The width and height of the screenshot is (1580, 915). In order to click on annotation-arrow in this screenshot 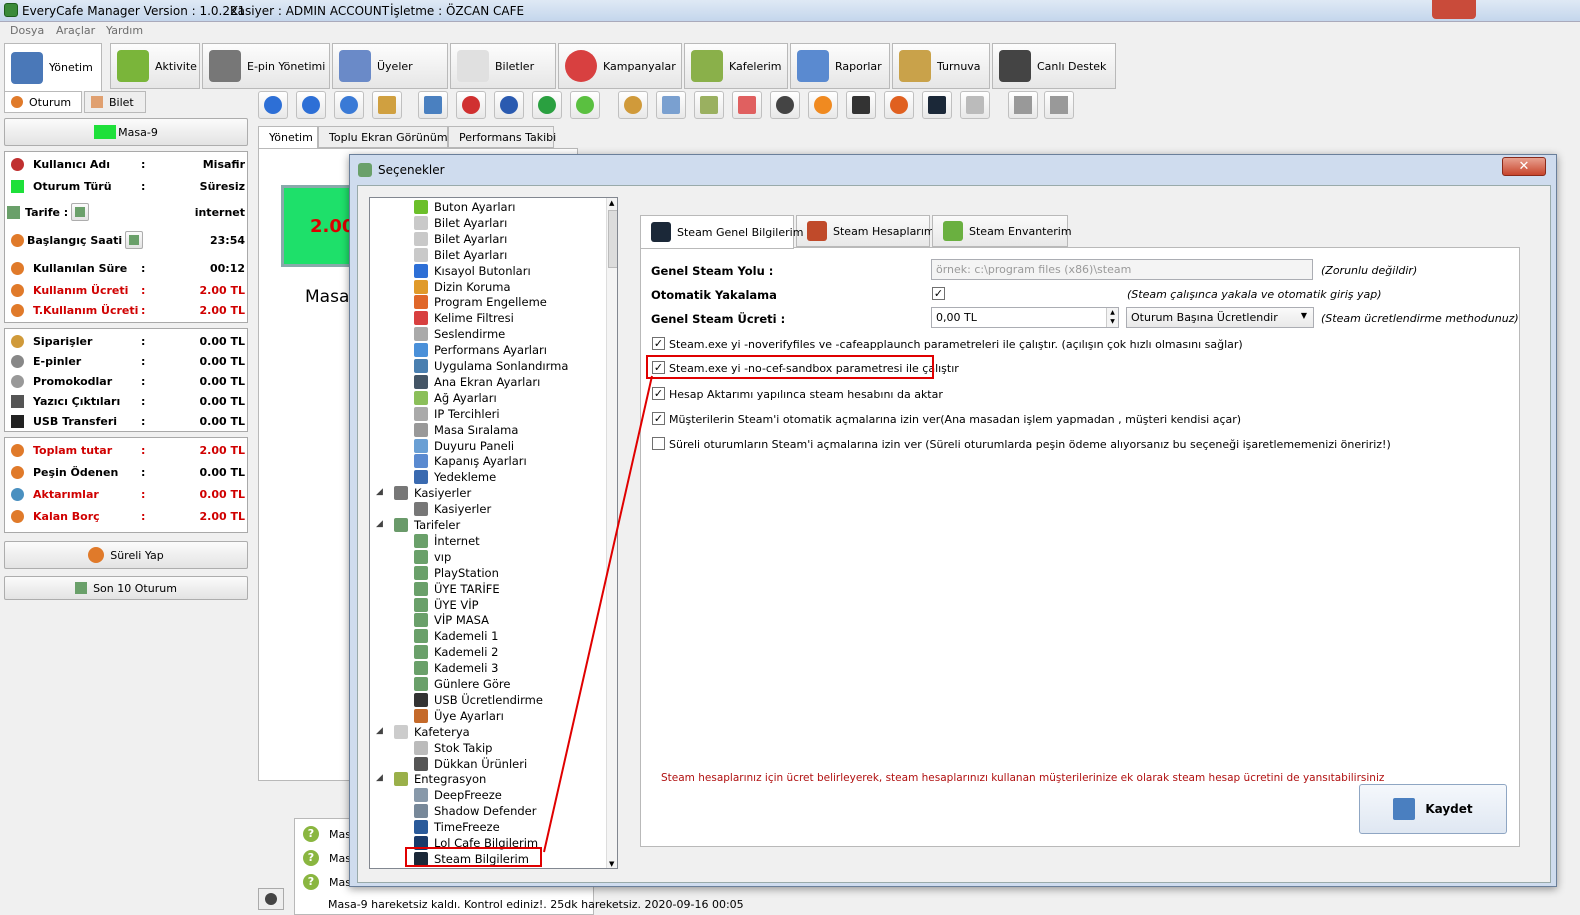, I will do `click(598, 614)`.